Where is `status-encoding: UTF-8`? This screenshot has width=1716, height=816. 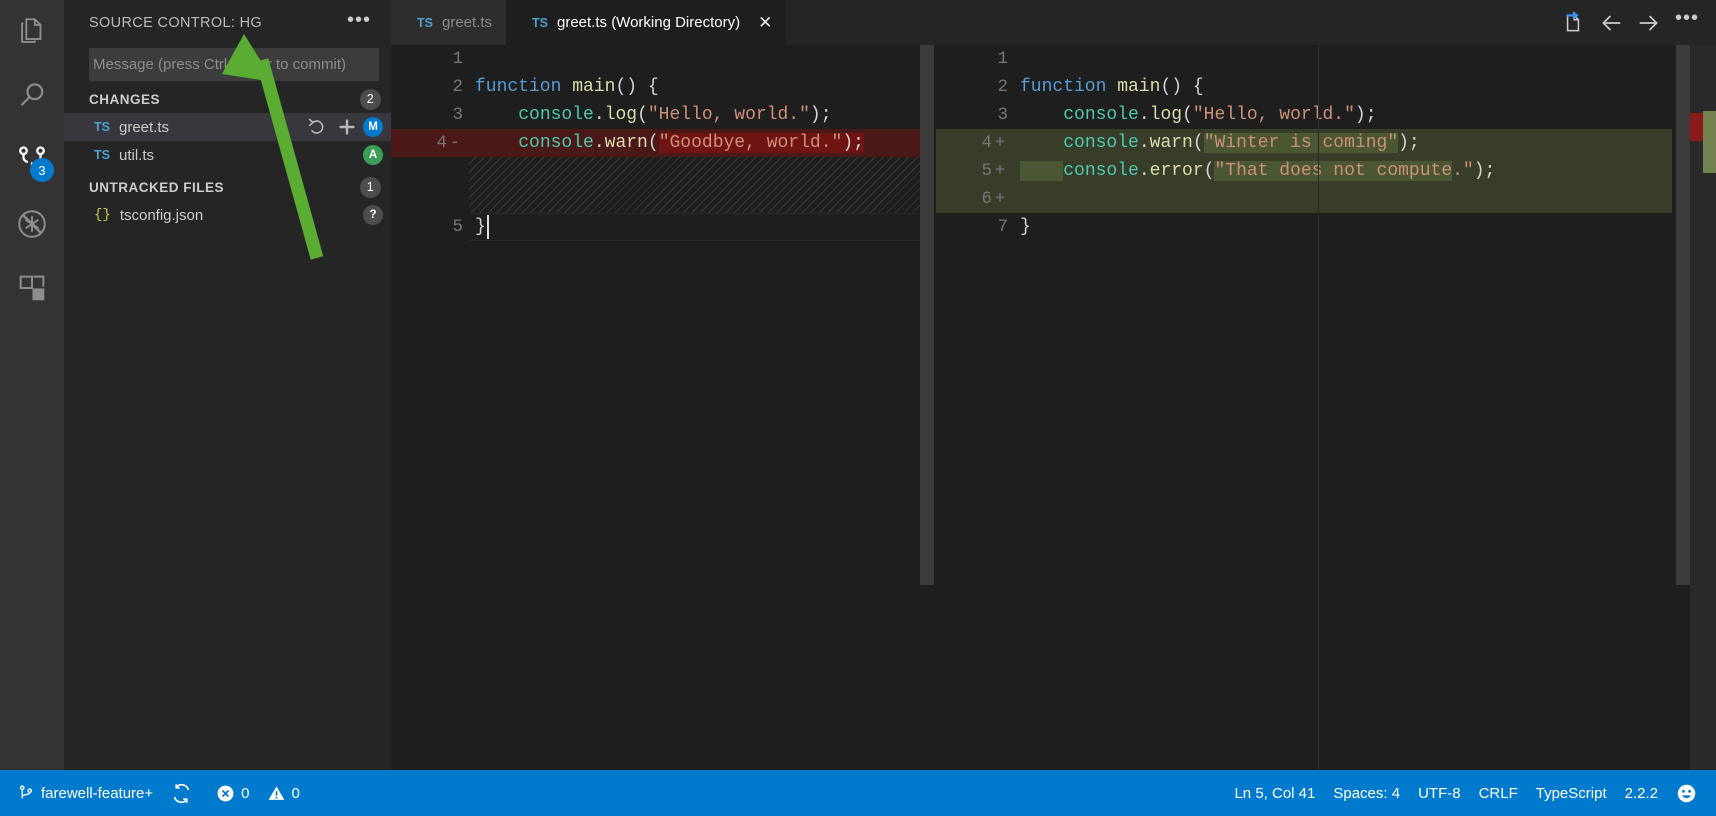
status-encoding: UTF-8 is located at coordinates (1439, 793).